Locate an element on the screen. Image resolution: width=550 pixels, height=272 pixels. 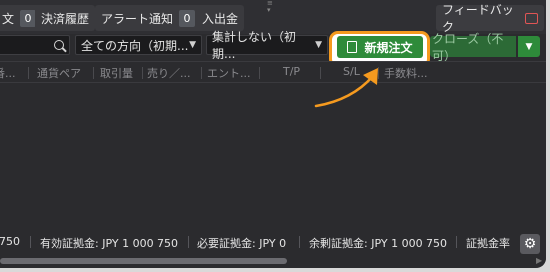
free-margin: 余剰証拠金: JPY 1 000 750 is located at coordinates (378, 243).